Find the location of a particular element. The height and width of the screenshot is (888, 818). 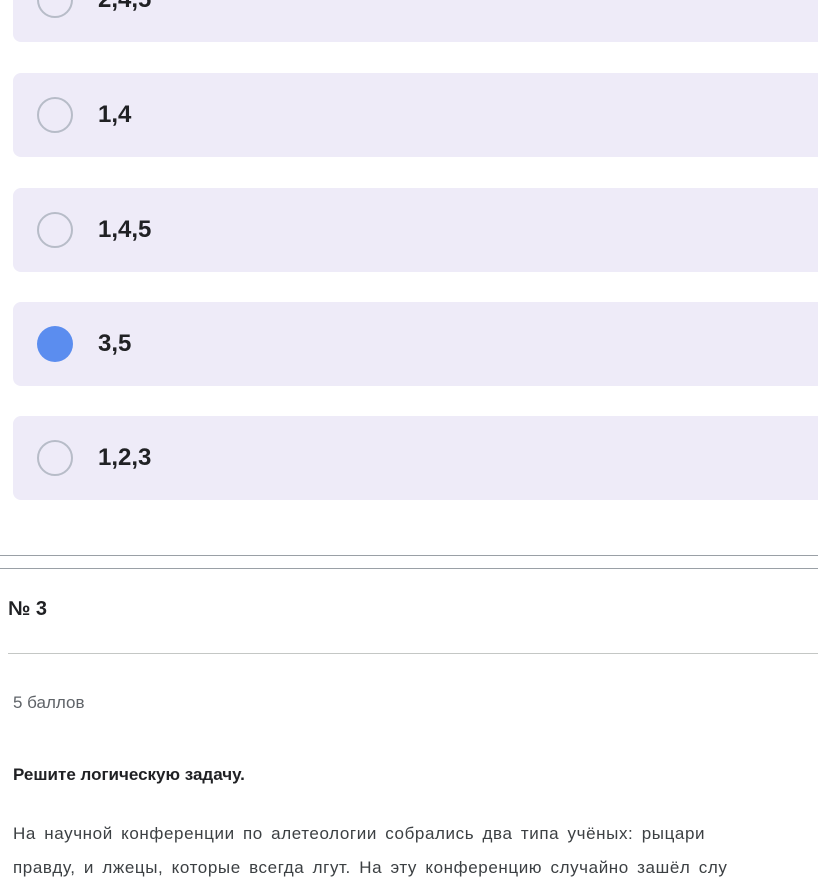

answer-option-label: 1,2,3 is located at coordinates (125, 457).